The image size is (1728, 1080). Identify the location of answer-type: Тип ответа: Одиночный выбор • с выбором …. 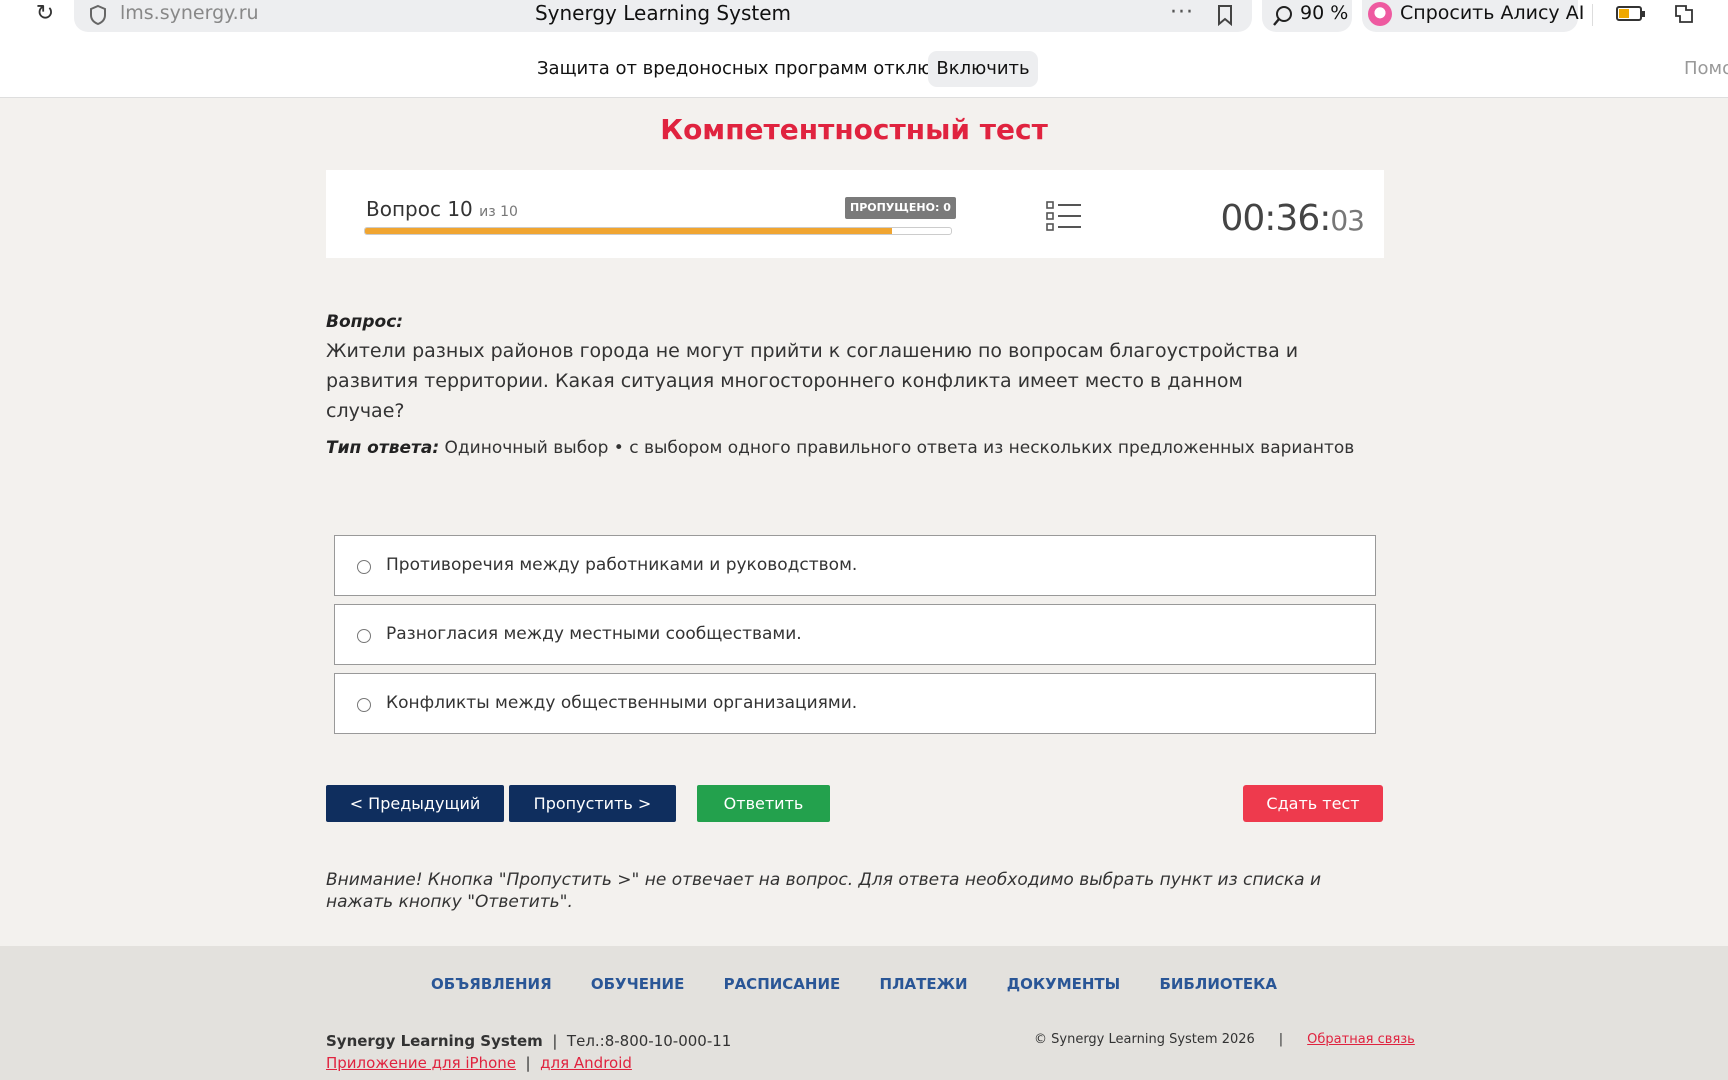
(840, 448).